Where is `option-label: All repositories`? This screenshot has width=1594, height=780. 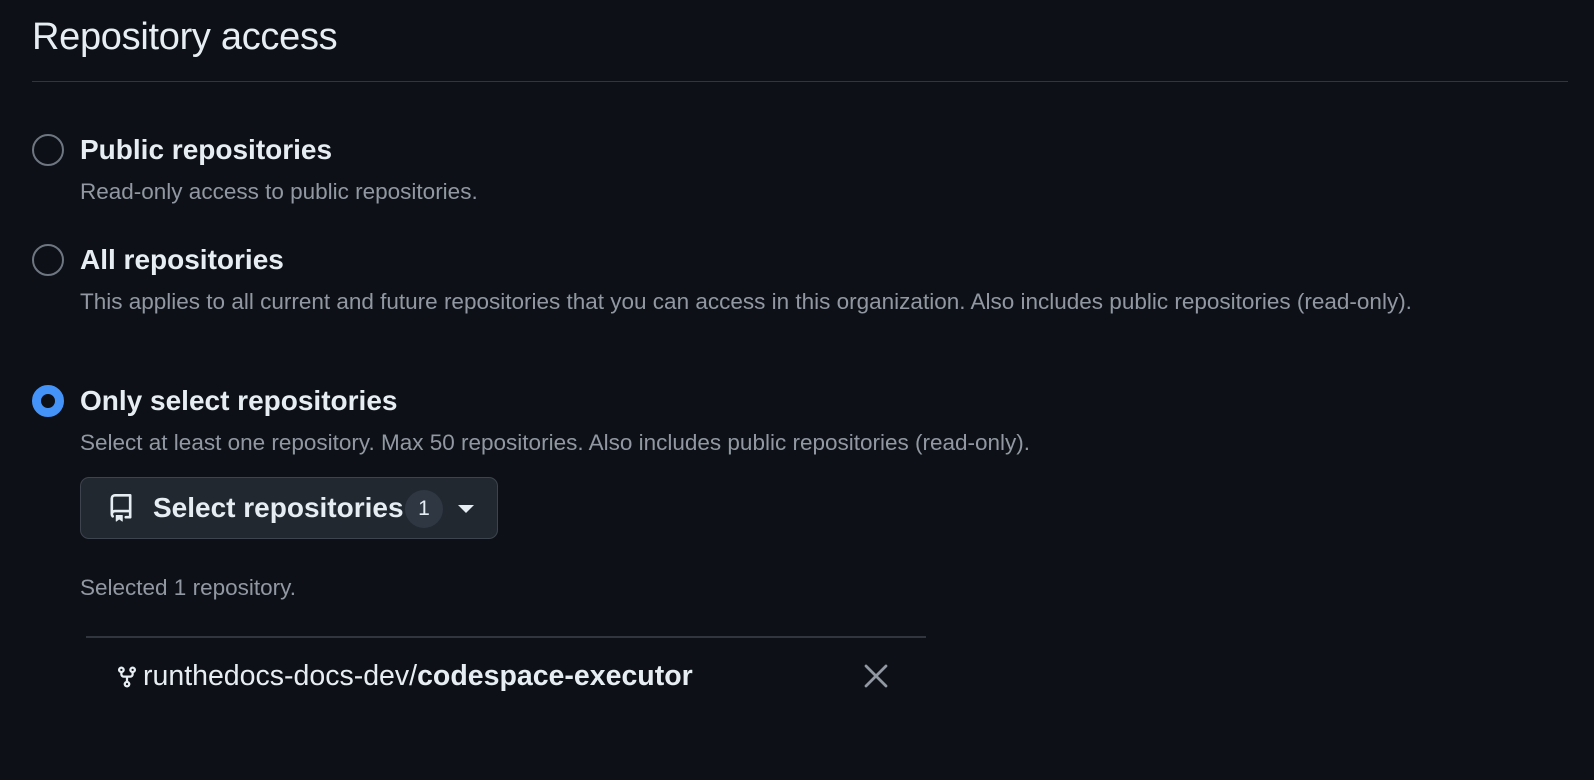 option-label: All repositories is located at coordinates (182, 260).